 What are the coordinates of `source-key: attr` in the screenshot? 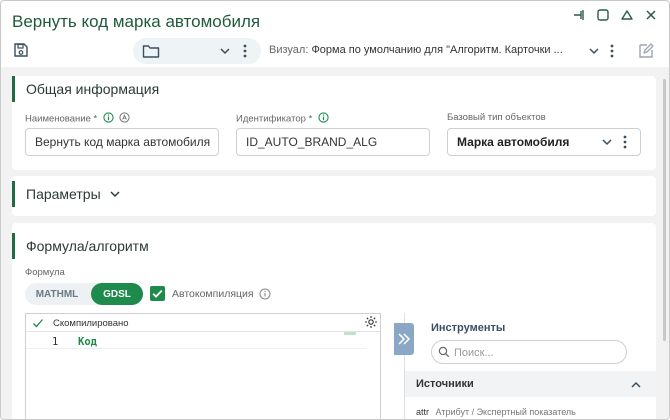 It's located at (423, 412).